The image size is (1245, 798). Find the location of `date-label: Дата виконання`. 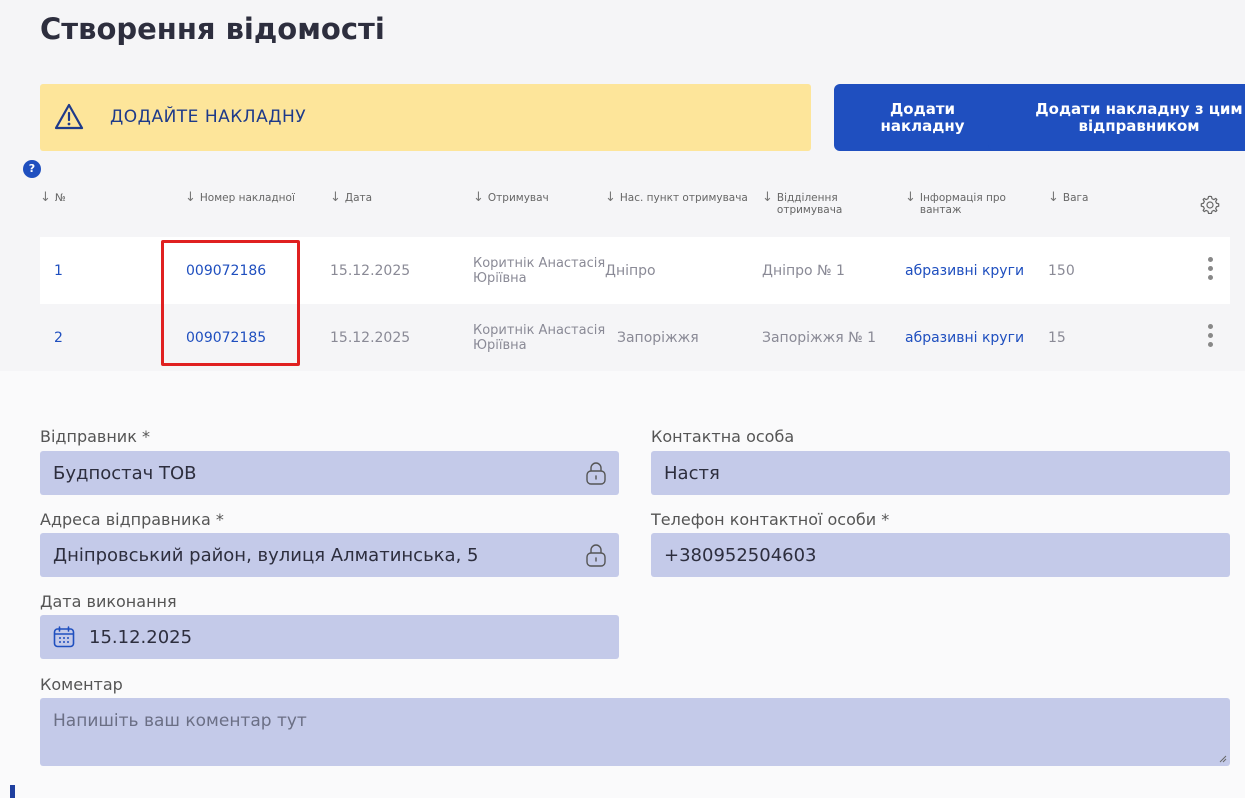

date-label: Дата виконання is located at coordinates (108, 601).